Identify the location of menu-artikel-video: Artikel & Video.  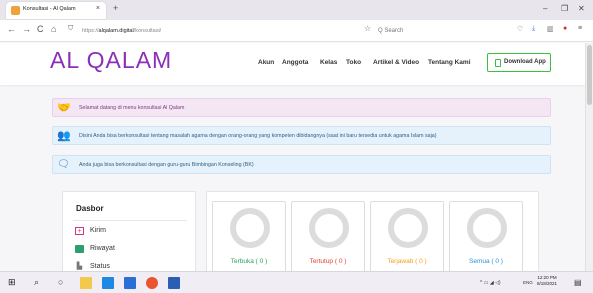
(396, 62).